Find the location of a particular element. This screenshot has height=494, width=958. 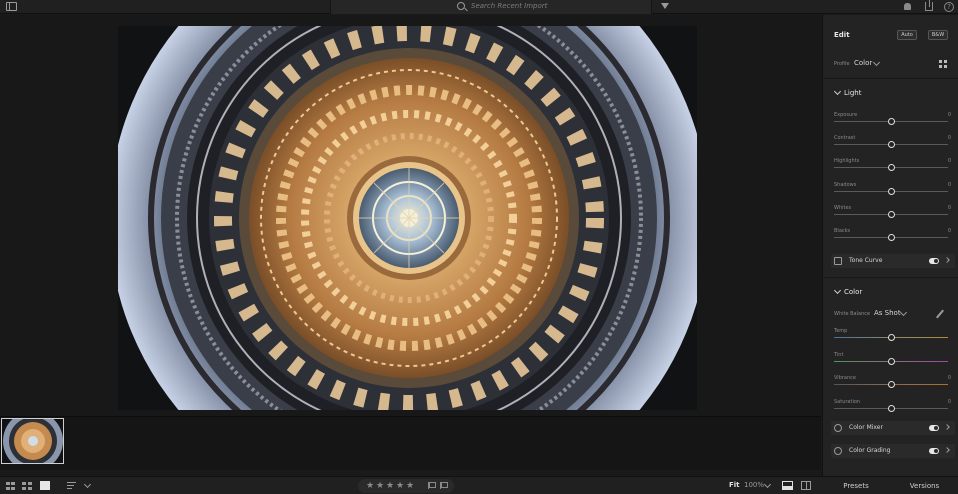

before-after-icon is located at coordinates (787, 485).